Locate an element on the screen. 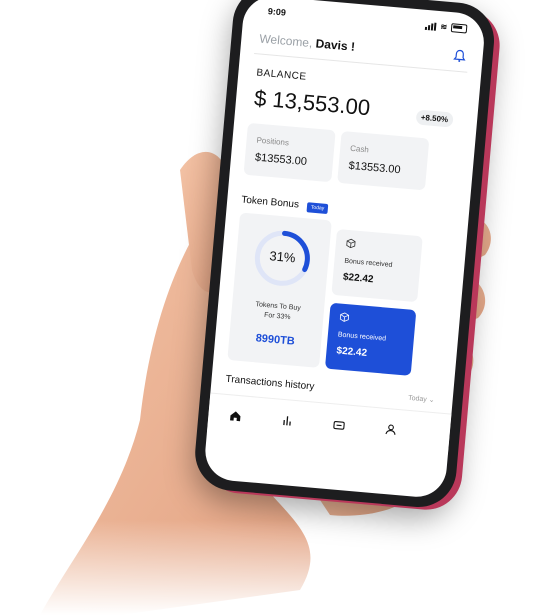 The image size is (544, 615). nav-stats is located at coordinates (287, 421).